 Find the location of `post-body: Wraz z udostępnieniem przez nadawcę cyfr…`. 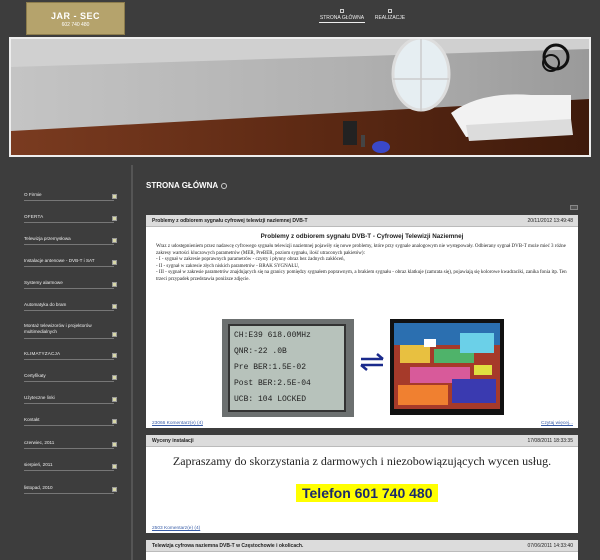

post-body: Wraz z udostępnieniem przez nadawcę cyfr… is located at coordinates (362, 264).